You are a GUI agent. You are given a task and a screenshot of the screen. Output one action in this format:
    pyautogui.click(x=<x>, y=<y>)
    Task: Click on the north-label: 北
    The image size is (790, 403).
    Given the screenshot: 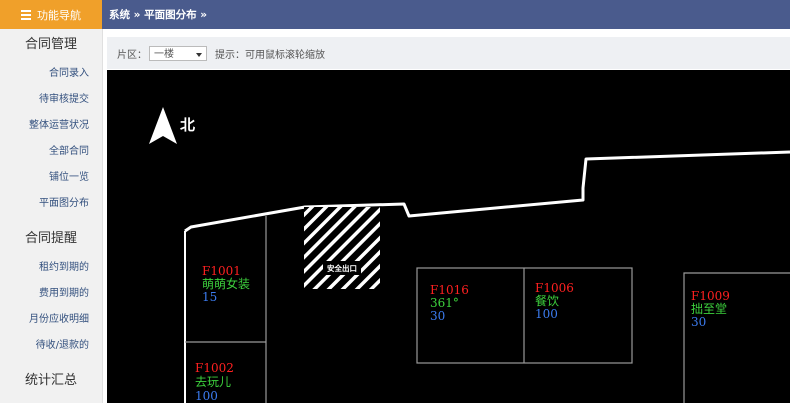 What is the action you would take?
    pyautogui.click(x=187, y=125)
    